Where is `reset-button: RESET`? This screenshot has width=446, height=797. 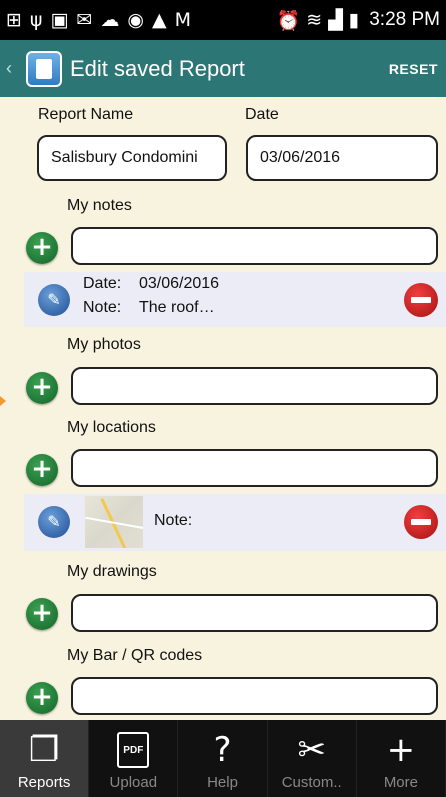 reset-button: RESET is located at coordinates (413, 69).